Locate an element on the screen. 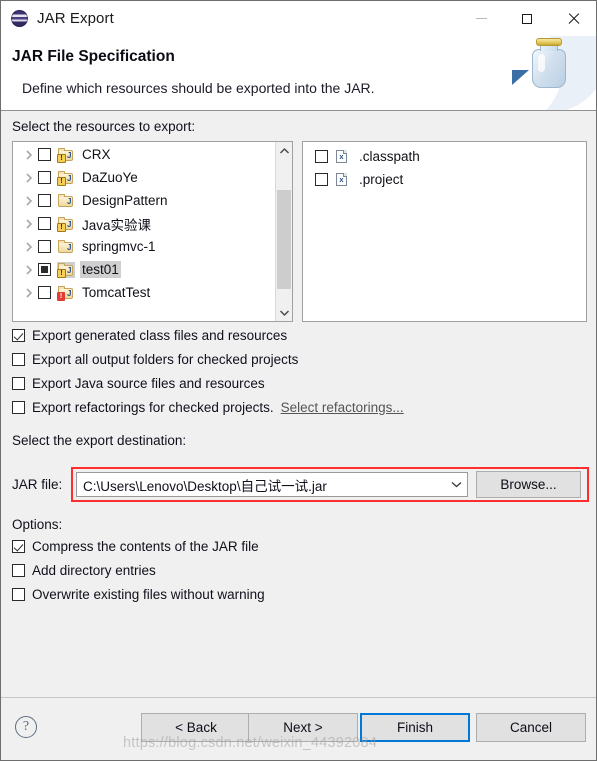 The height and width of the screenshot is (761, 597). back-button: < Back is located at coordinates (196, 727).